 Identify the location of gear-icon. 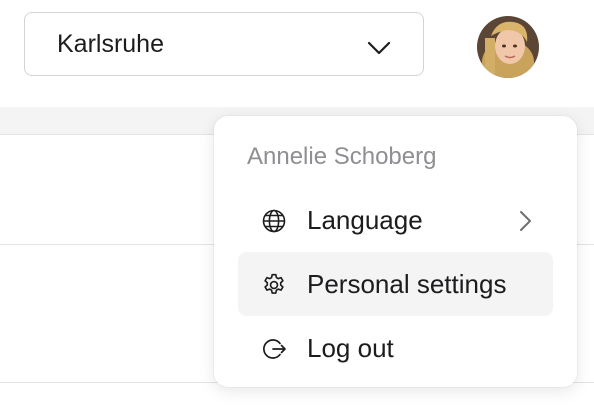
(274, 285).